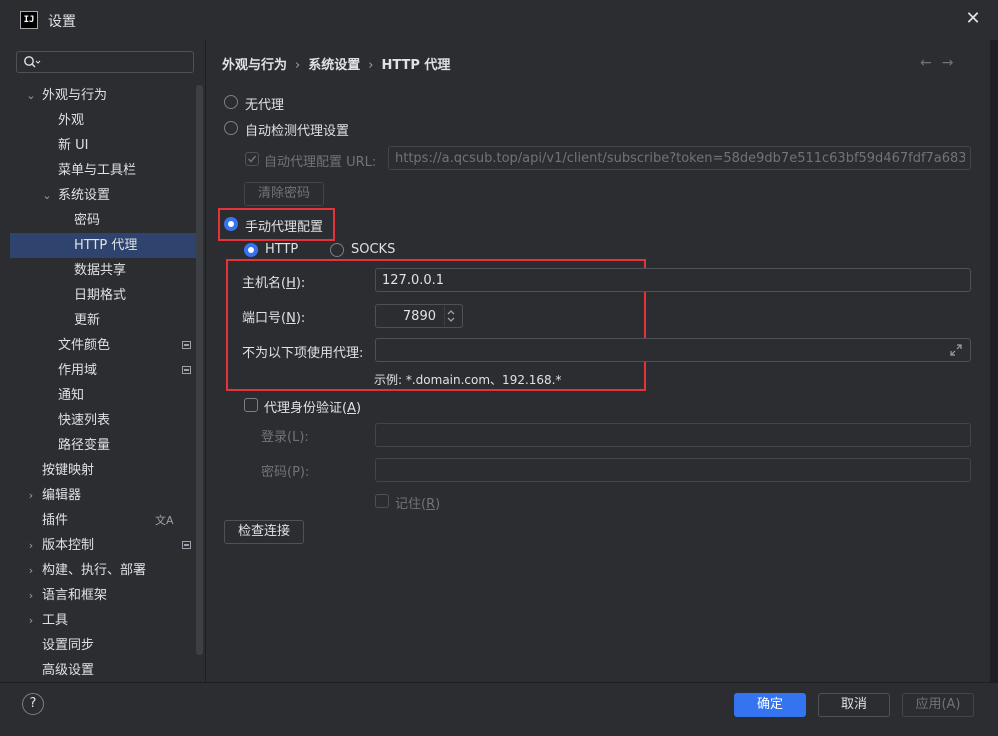 The image size is (998, 736). I want to click on sidebar-item: › 编辑器, so click(55, 495).